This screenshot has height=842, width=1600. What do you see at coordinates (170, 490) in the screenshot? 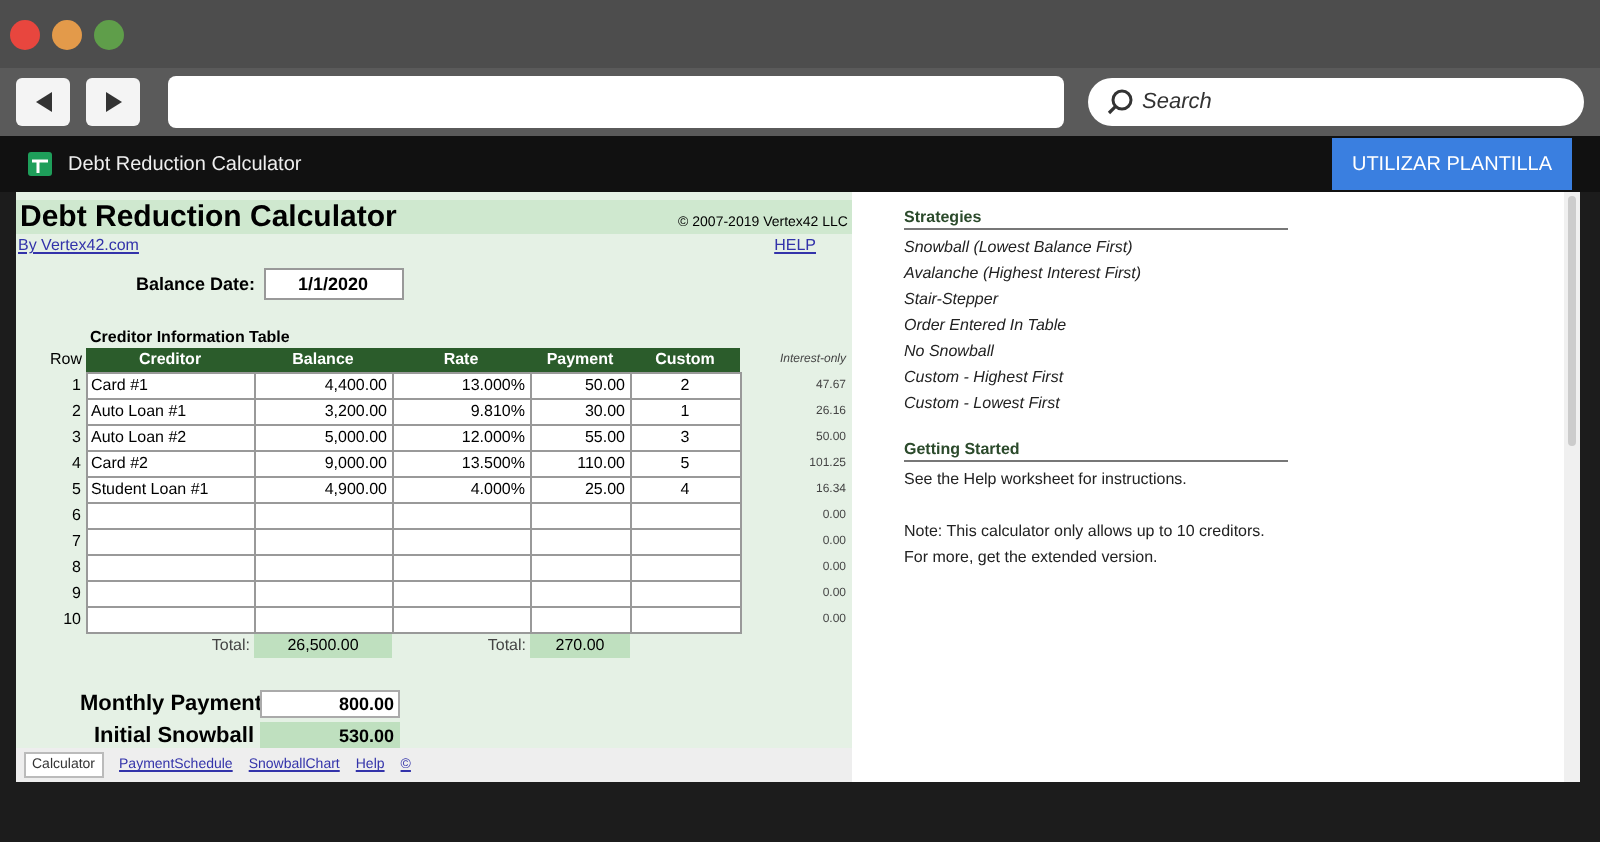
I see `table-cell: Student Loan #1` at bounding box center [170, 490].